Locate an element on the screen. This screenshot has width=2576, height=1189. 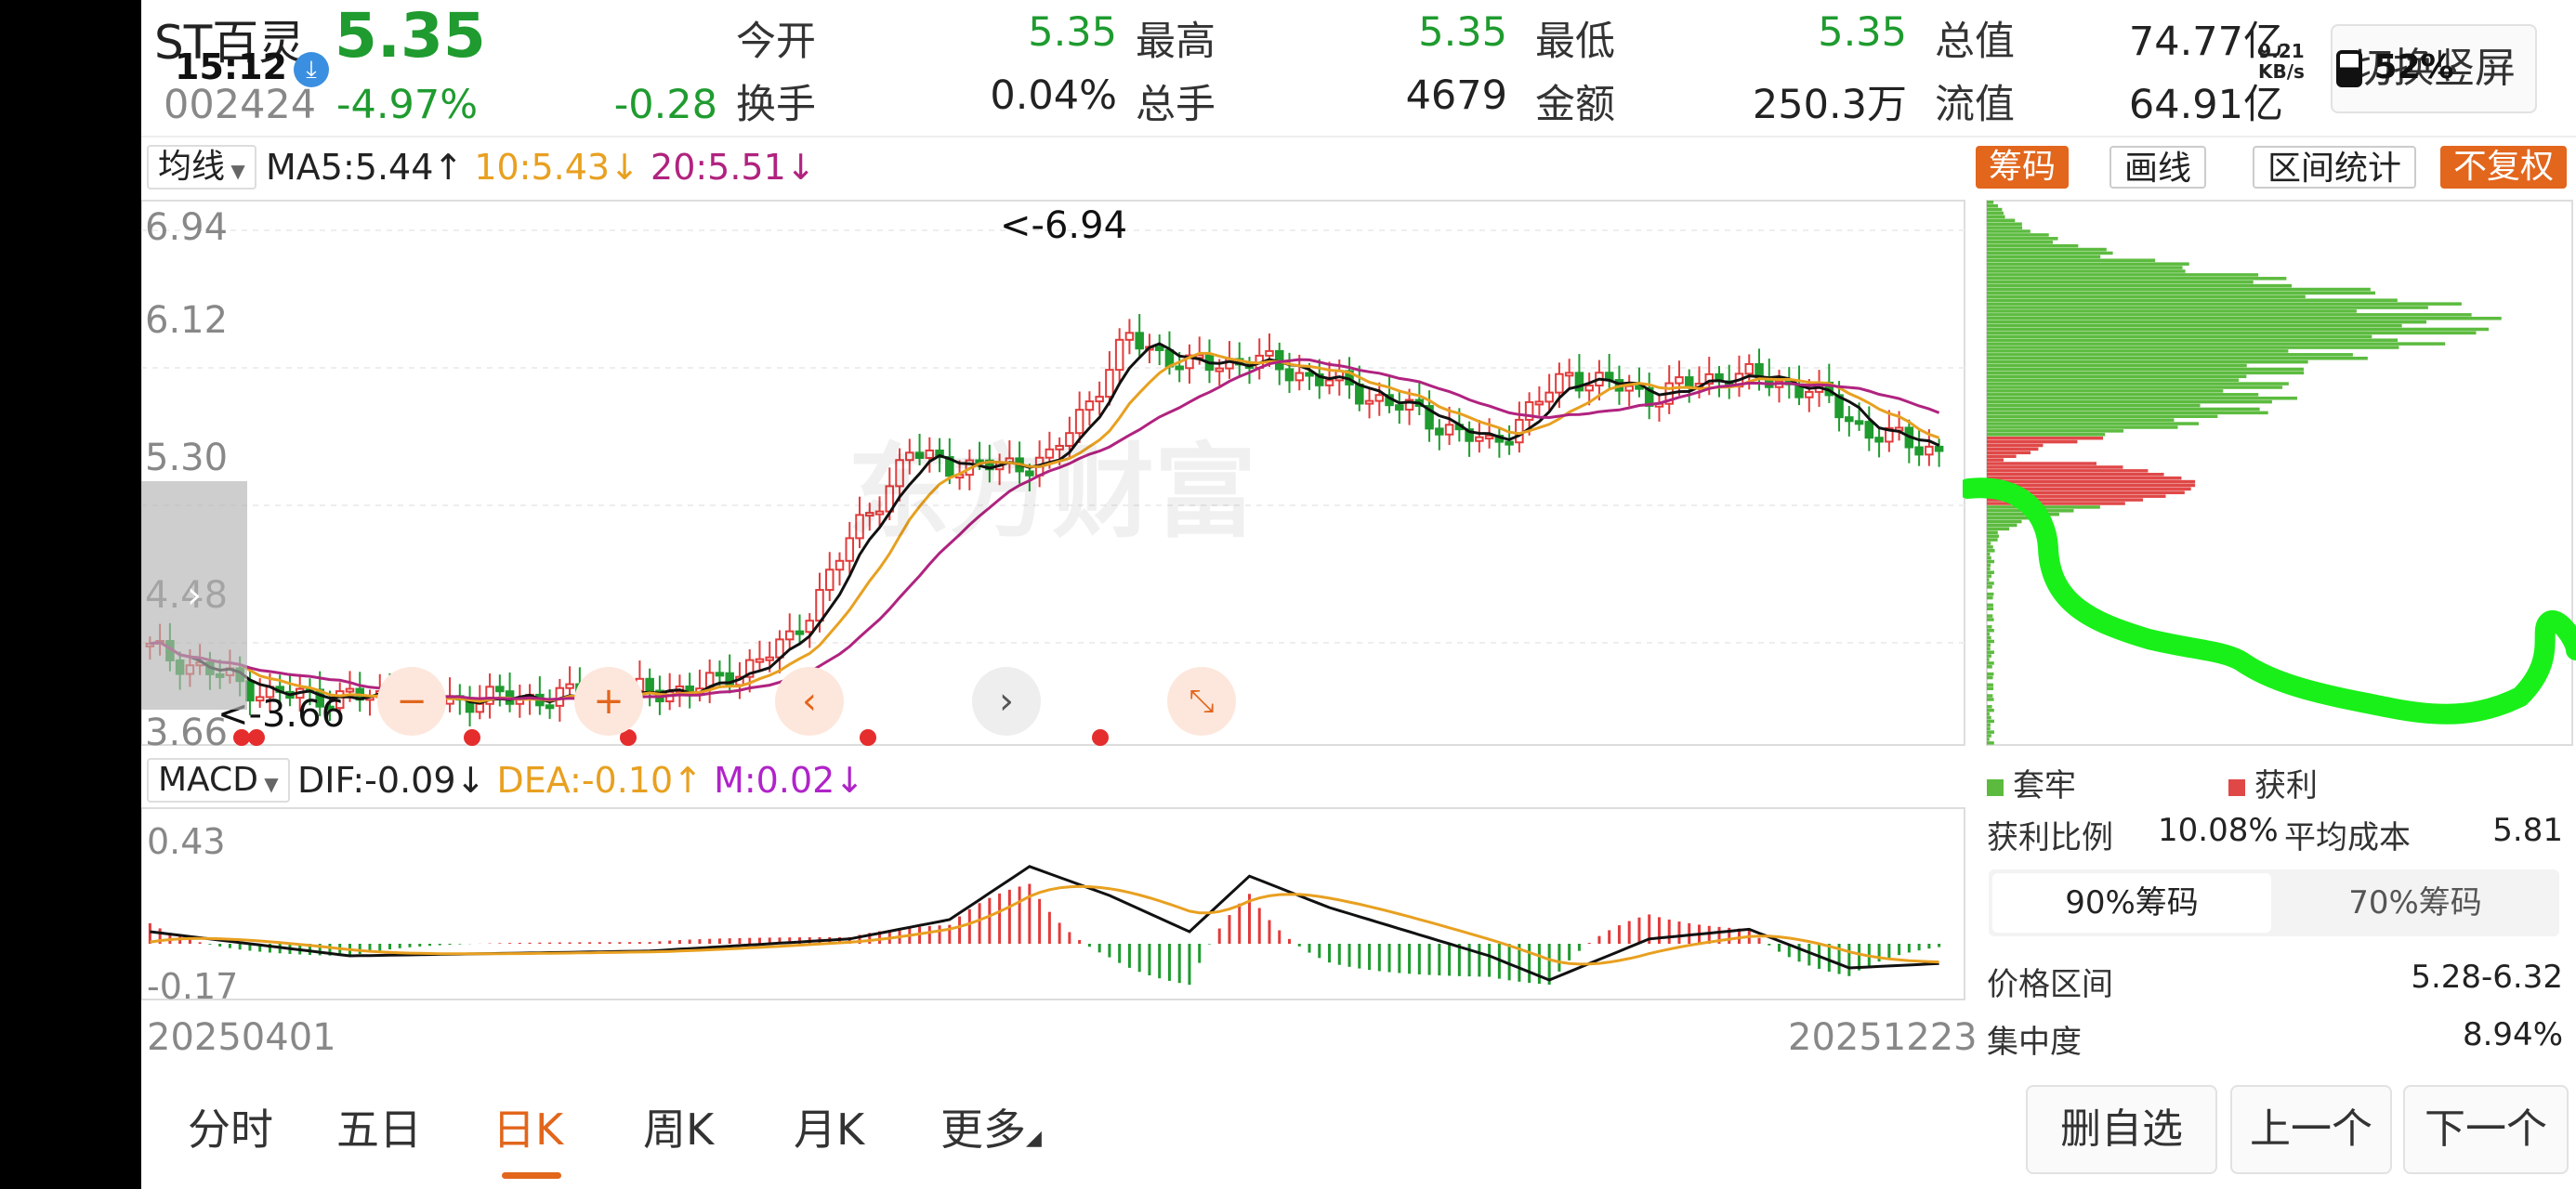
macd-values: DIF:-0.09↓ DEA:-0.10↑ M:0.02↓ is located at coordinates (580, 781).